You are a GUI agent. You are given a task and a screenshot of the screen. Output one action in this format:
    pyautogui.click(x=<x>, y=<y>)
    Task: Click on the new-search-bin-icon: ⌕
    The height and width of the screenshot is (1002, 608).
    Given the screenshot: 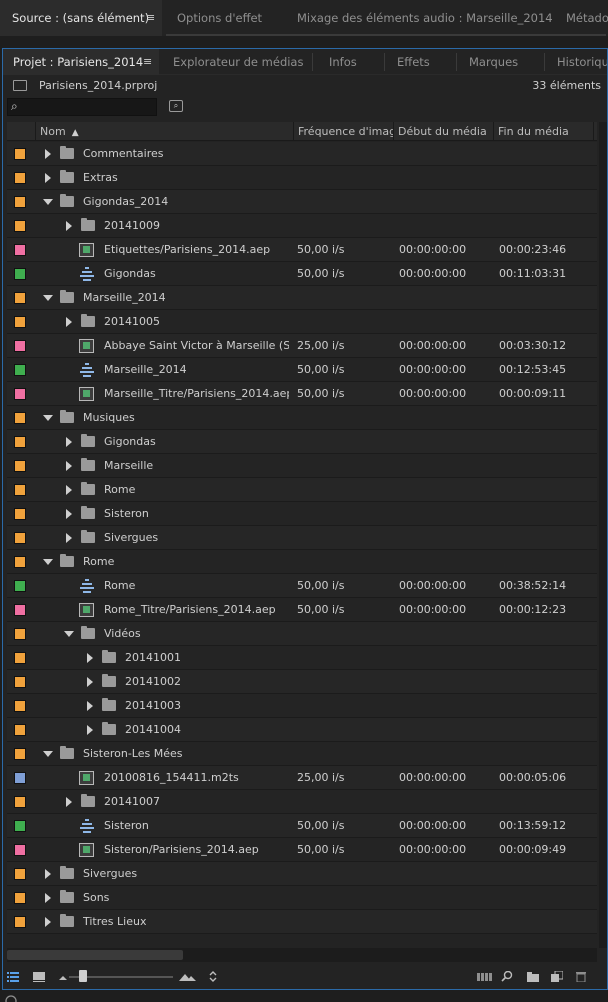 What is the action you would take?
    pyautogui.click(x=176, y=106)
    